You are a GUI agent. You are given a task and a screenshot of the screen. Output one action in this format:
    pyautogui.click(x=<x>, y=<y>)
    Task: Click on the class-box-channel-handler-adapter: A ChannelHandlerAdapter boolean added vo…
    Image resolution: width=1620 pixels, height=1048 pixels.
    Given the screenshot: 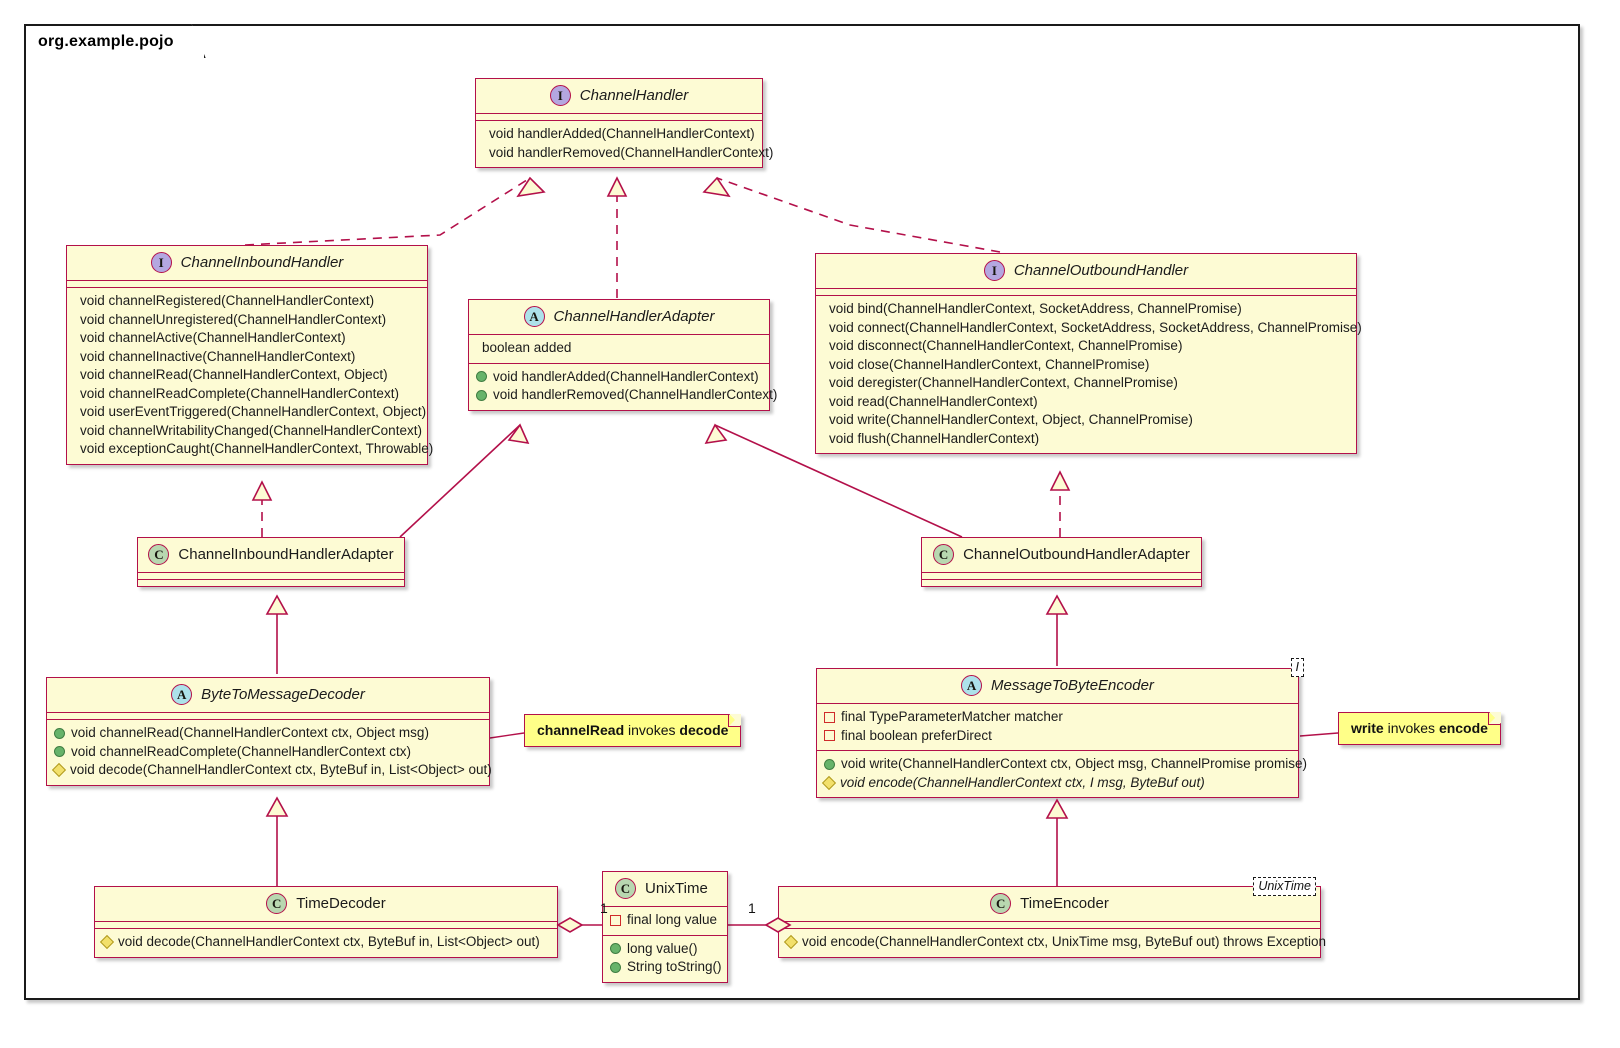 What is the action you would take?
    pyautogui.click(x=622, y=355)
    